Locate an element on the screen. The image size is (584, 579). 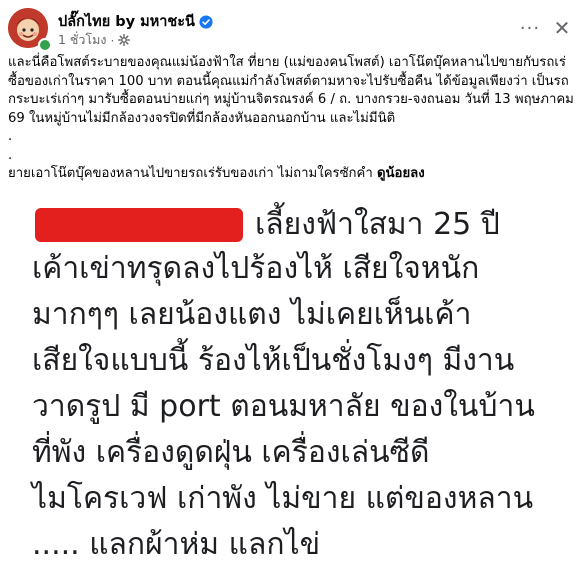
see-less-link: ดูน้อยลง is located at coordinates (401, 173).